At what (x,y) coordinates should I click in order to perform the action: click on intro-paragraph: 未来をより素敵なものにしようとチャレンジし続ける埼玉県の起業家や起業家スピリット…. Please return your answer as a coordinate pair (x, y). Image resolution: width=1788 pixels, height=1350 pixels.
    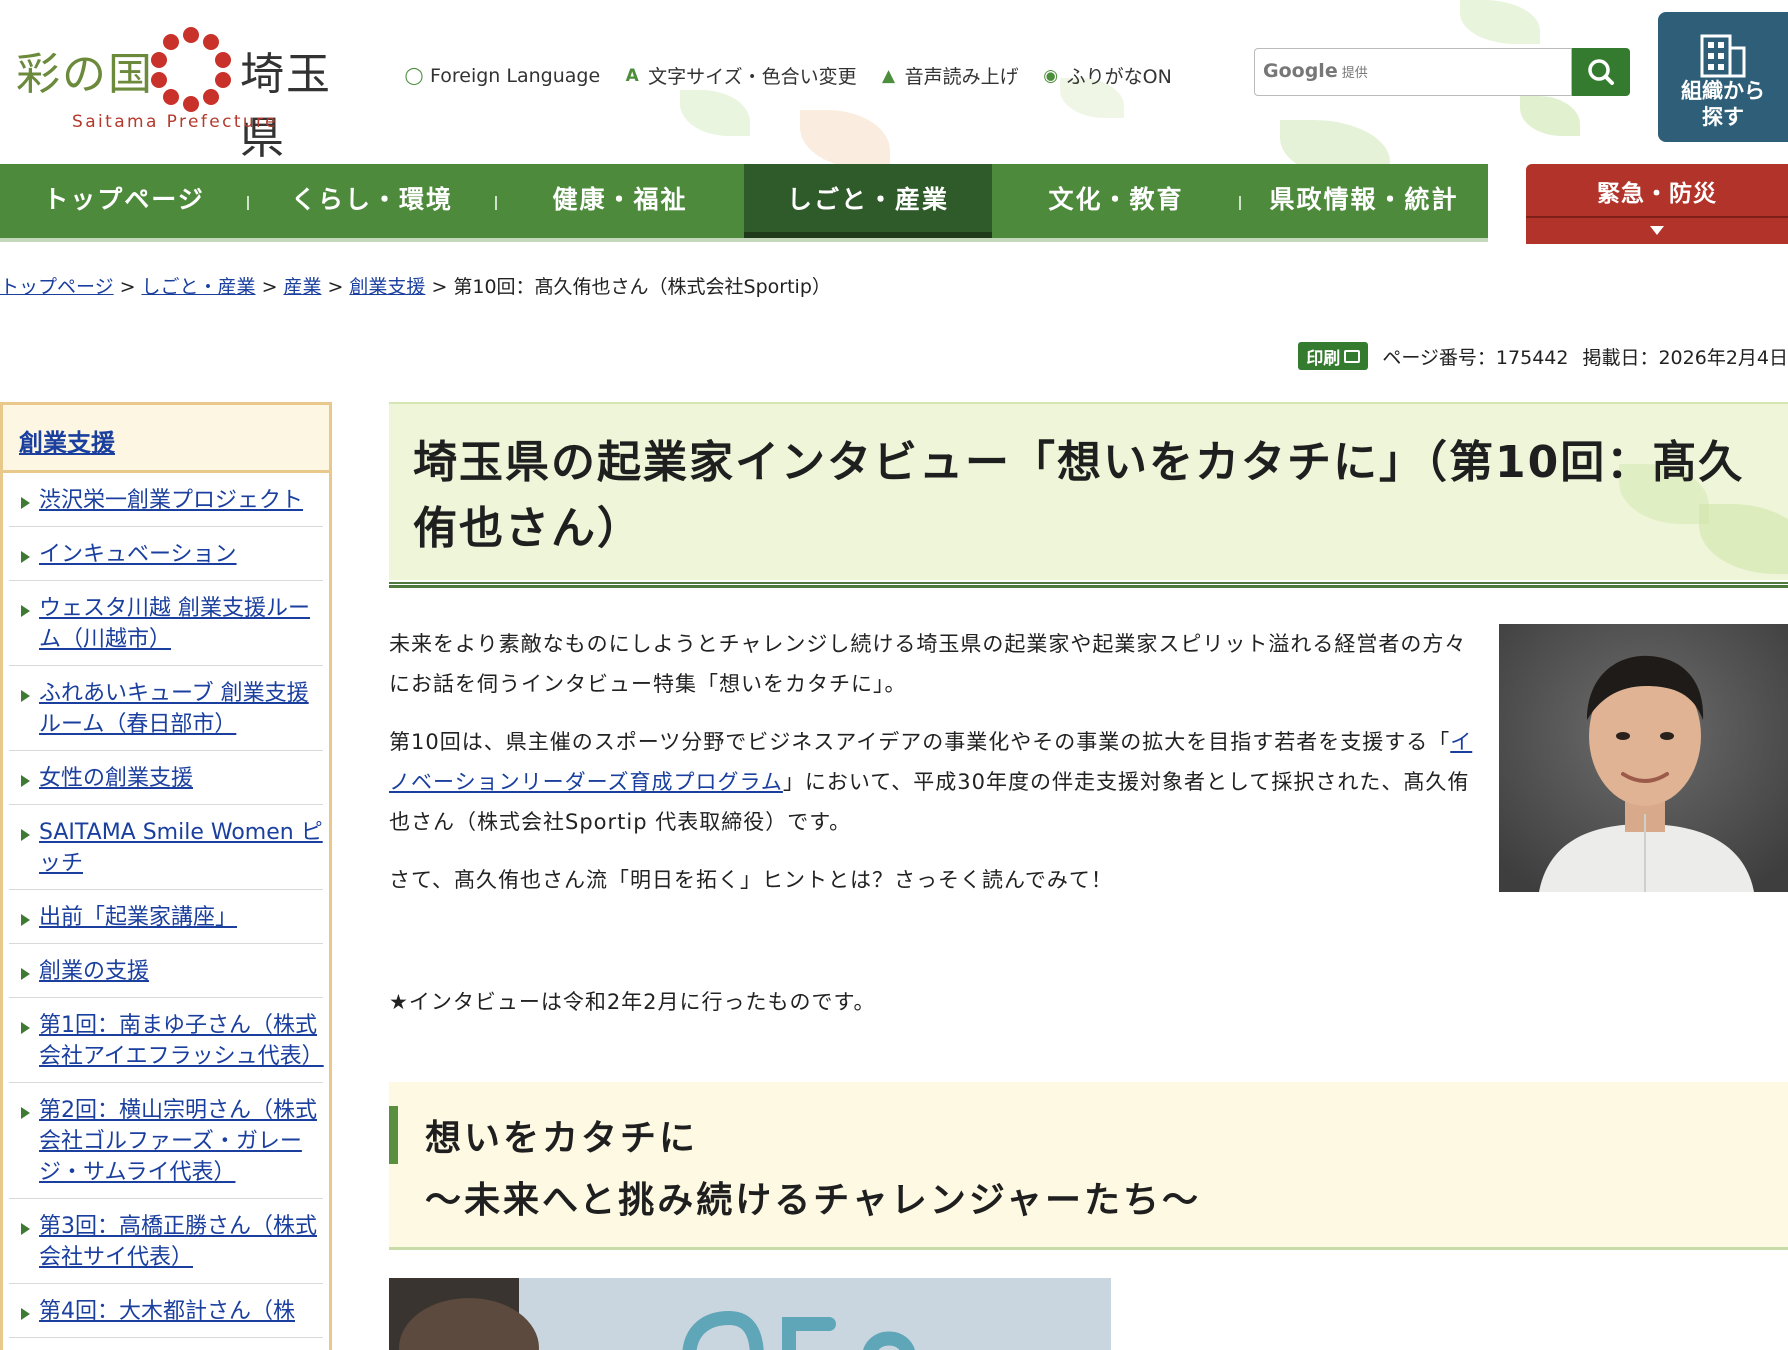
    Looking at the image, I should click on (928, 664).